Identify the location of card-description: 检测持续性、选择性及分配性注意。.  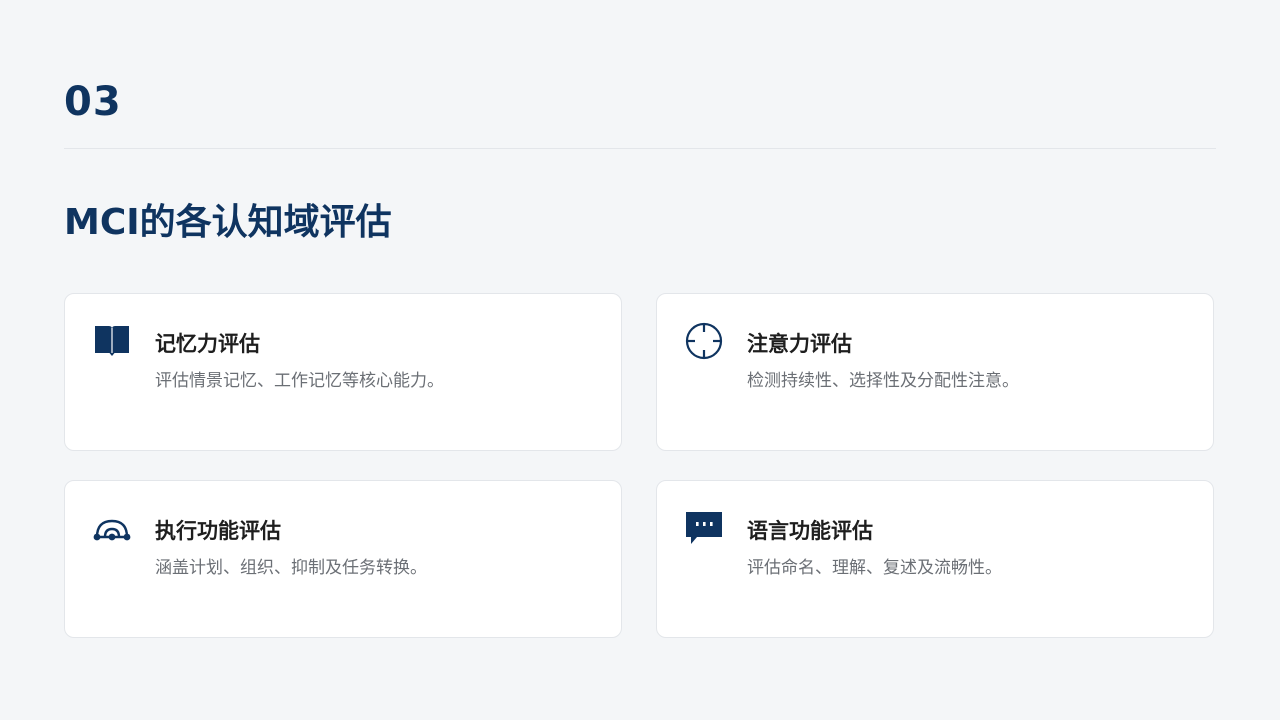
(883, 381).